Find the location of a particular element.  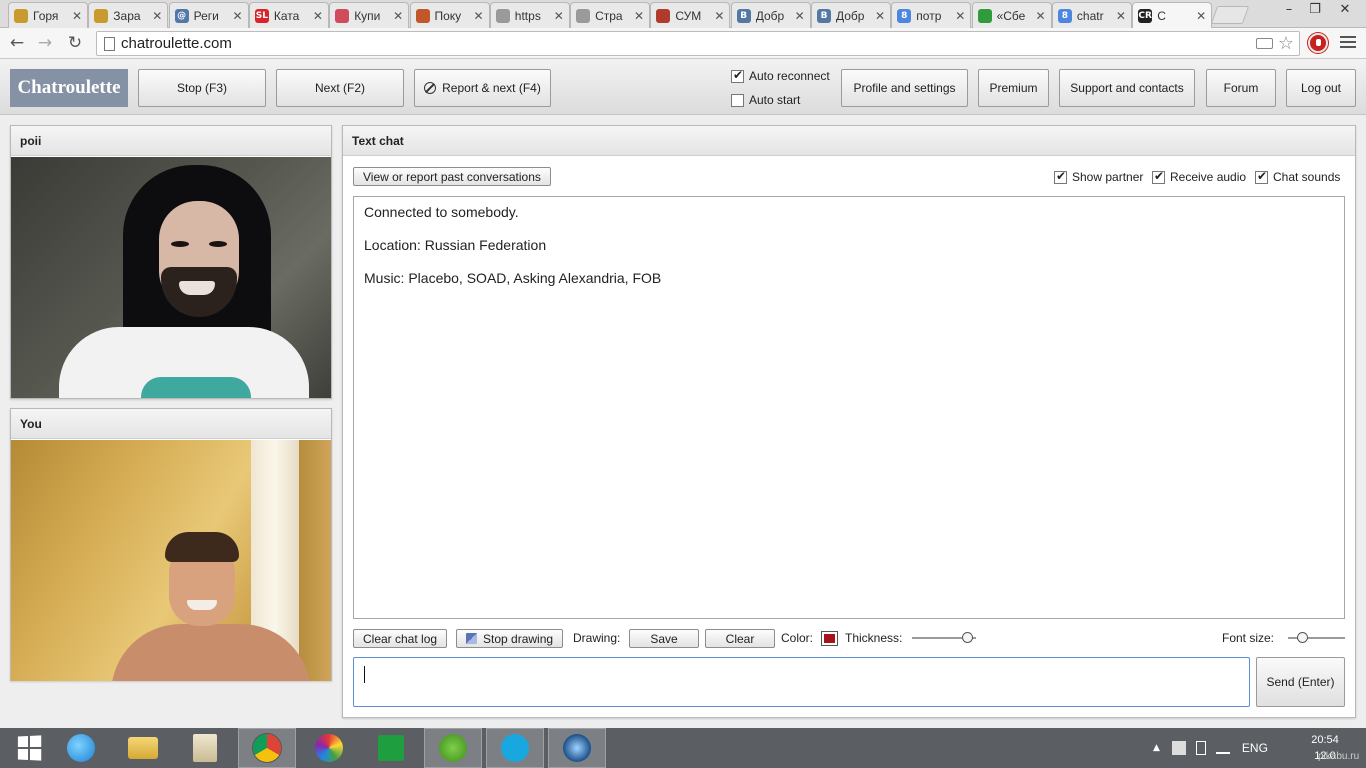

chat-sounds-option: Chat sounds is located at coordinates (1297, 176).